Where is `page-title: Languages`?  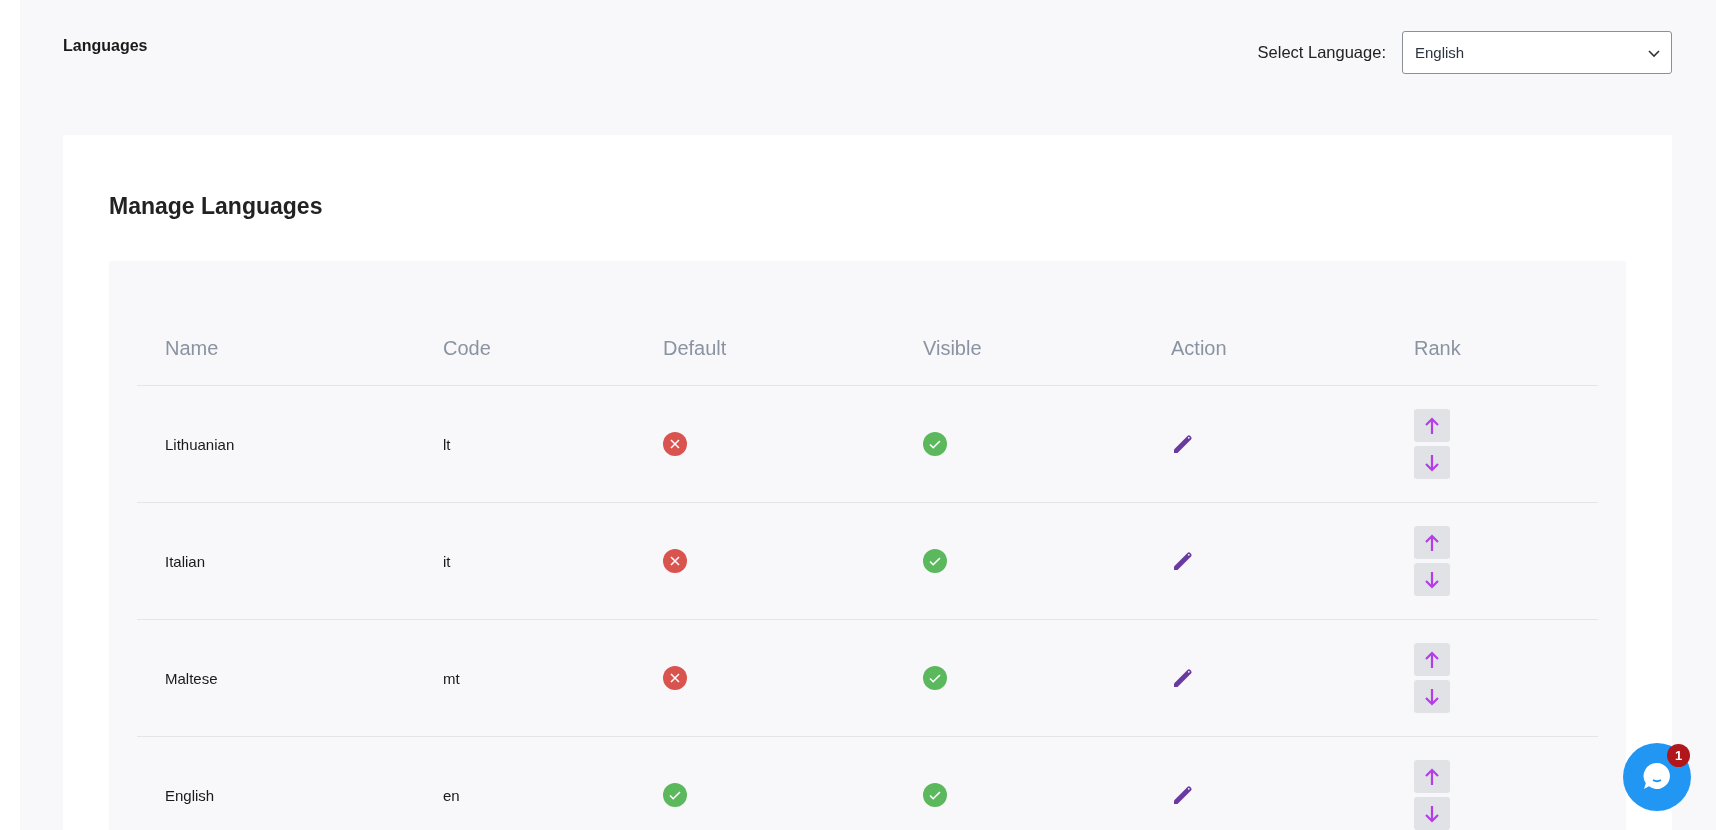
page-title: Languages is located at coordinates (105, 46).